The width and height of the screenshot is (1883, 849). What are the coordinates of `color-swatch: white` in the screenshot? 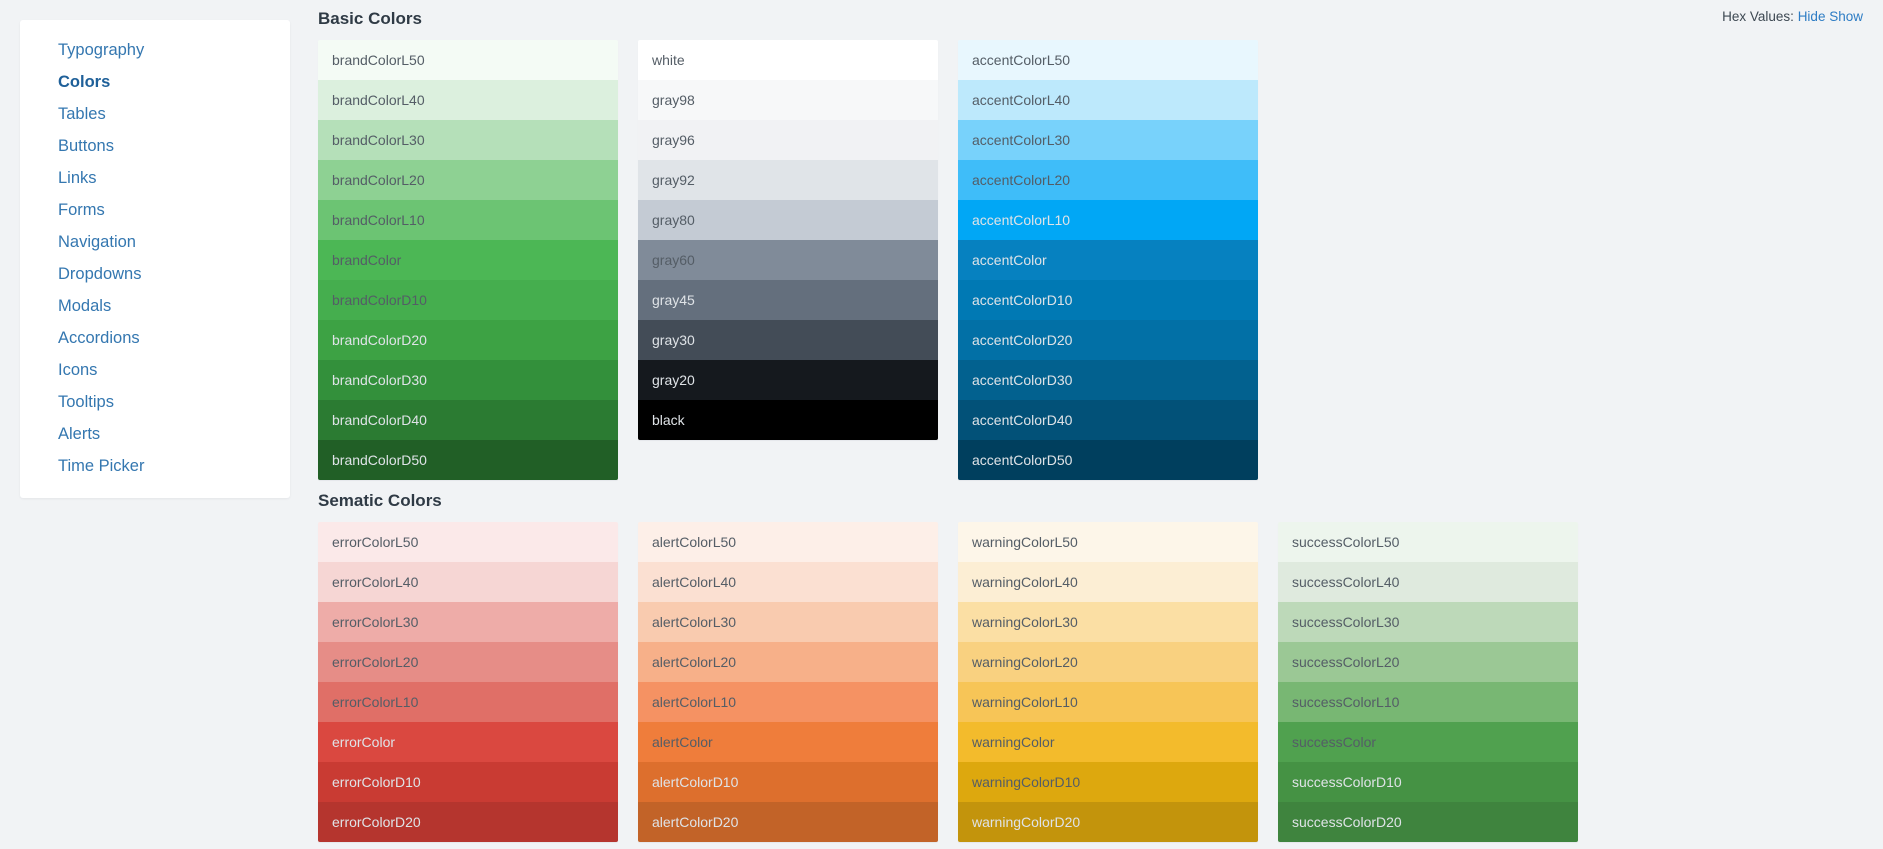 It's located at (788, 60).